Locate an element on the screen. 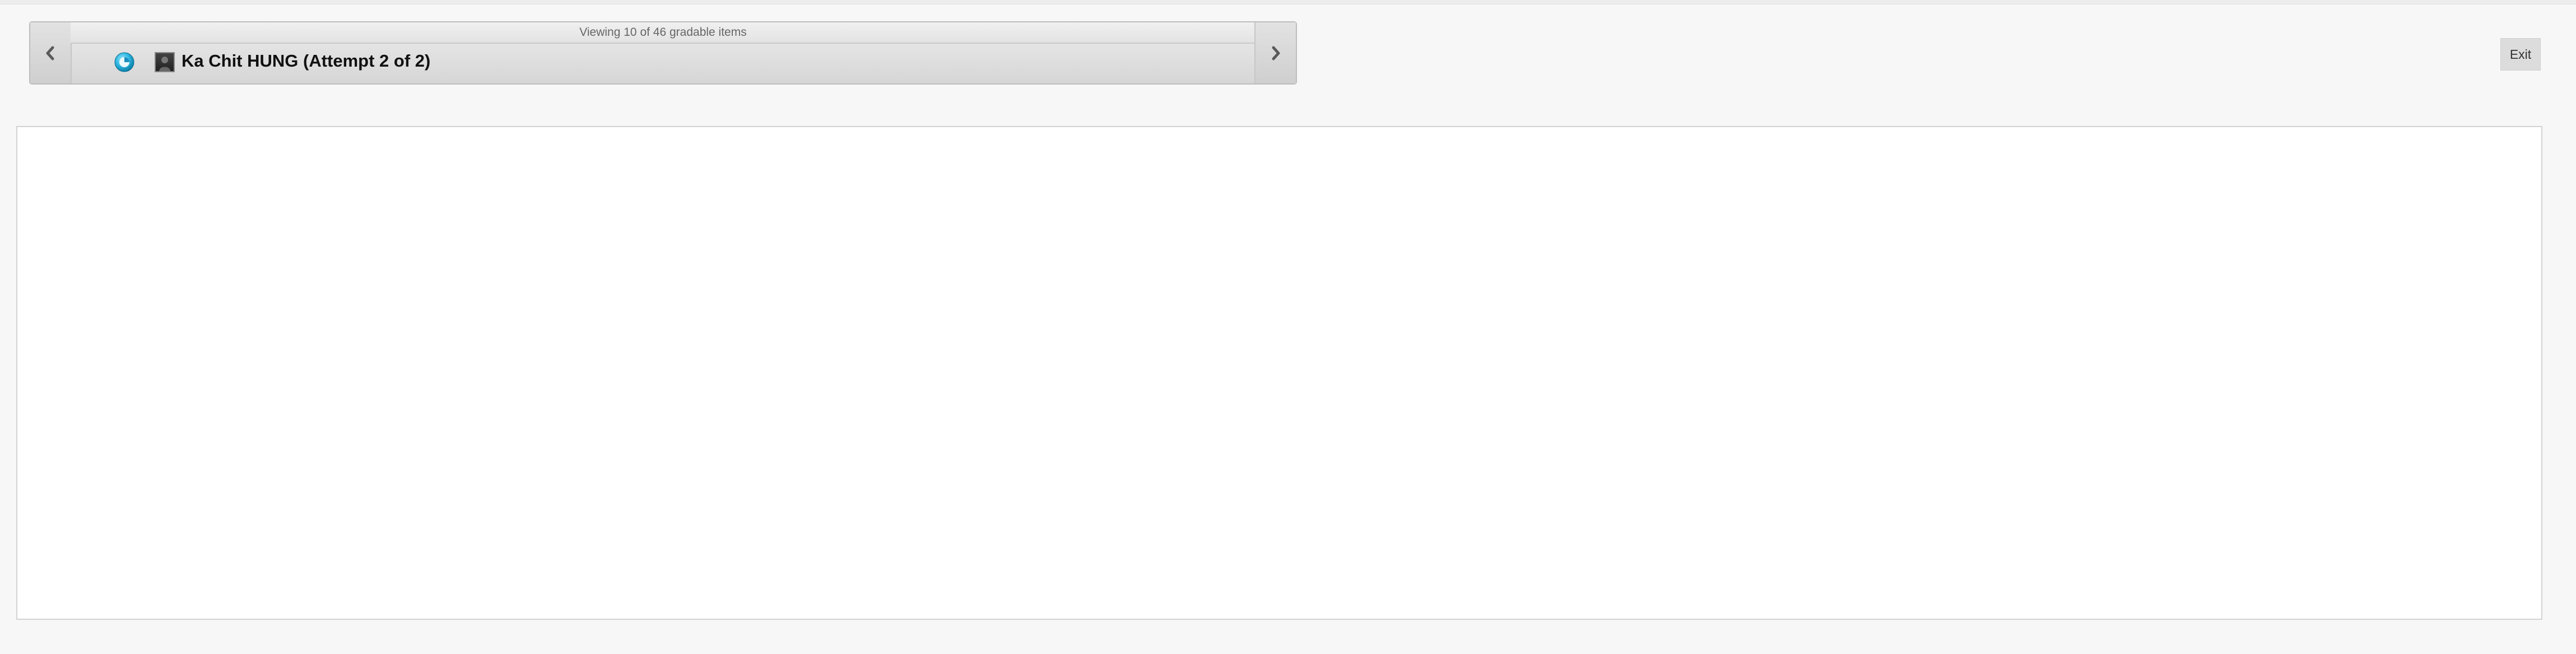  in-progress-status-icon is located at coordinates (124, 62).